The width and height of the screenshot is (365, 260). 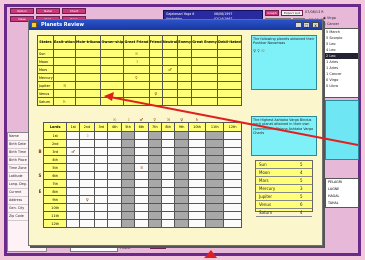 I want to click on status-header-cell: Neutral, so click(x=170, y=42).